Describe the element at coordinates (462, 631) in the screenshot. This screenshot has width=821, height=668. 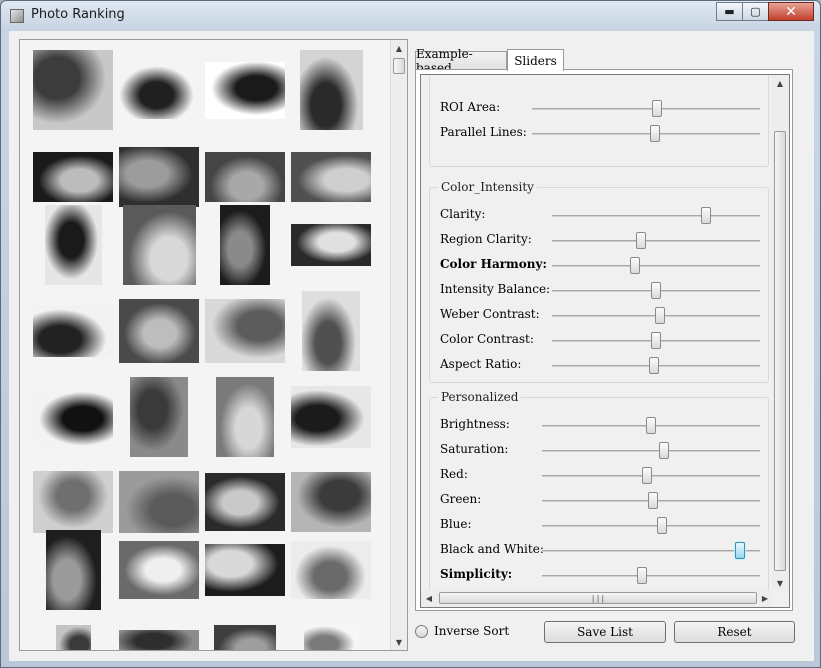
I see `inverse-sort-radio: Inverse Sort` at that location.